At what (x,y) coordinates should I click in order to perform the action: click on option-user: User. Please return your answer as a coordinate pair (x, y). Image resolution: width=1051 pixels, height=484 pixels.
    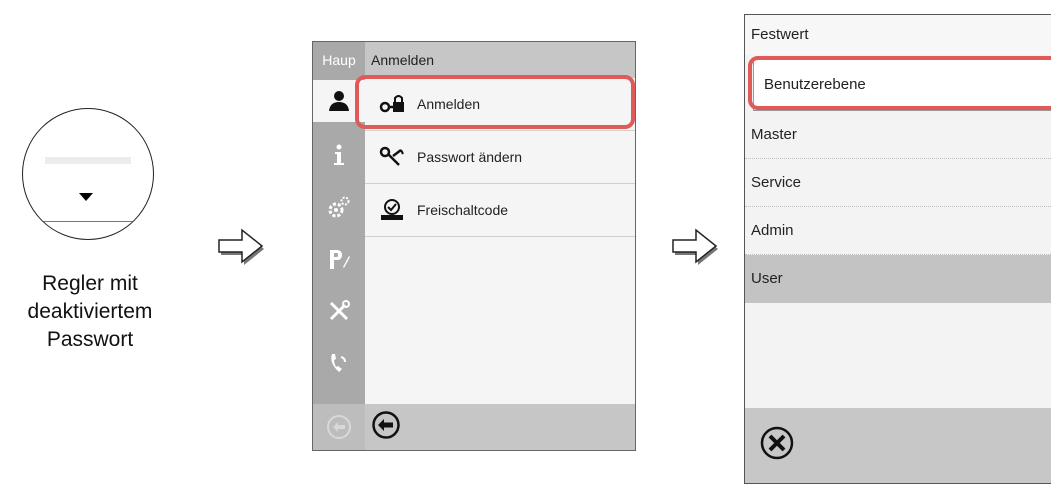
    Looking at the image, I should click on (898, 279).